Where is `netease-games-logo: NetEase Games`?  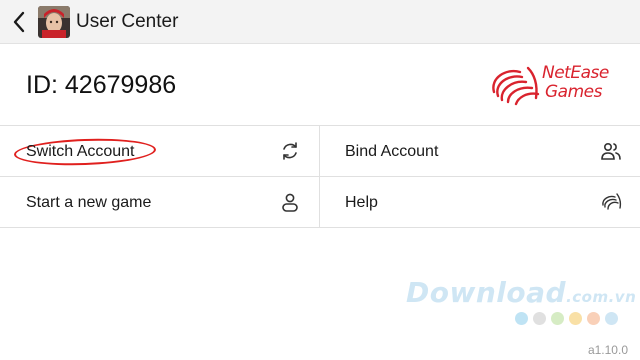 netease-games-logo: NetEase Games is located at coordinates (548, 85).